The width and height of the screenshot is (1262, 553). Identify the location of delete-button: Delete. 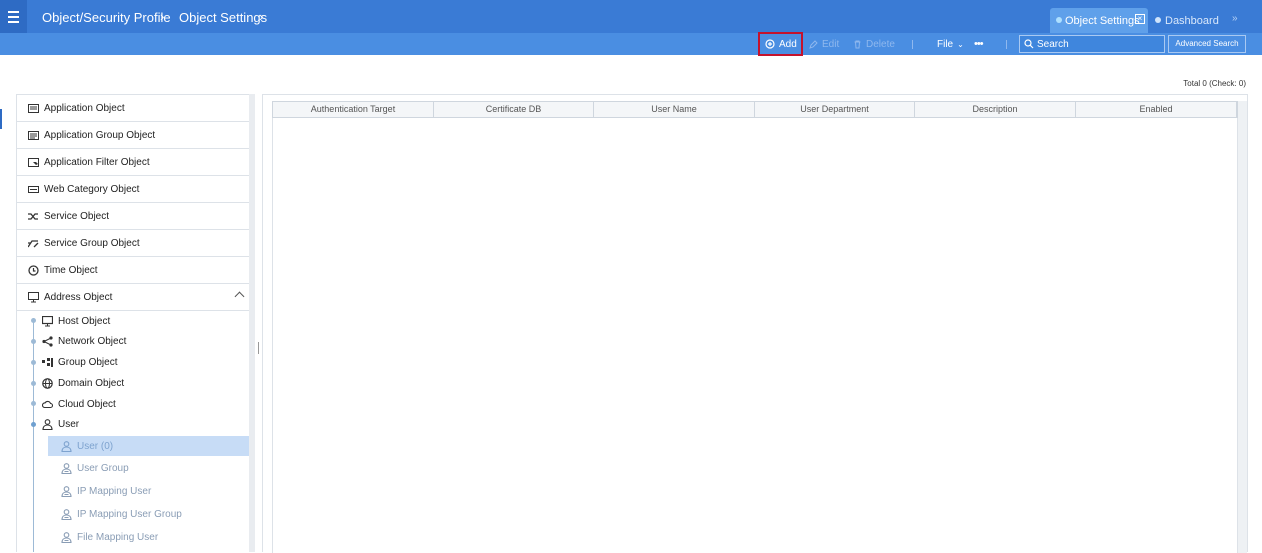
(874, 44).